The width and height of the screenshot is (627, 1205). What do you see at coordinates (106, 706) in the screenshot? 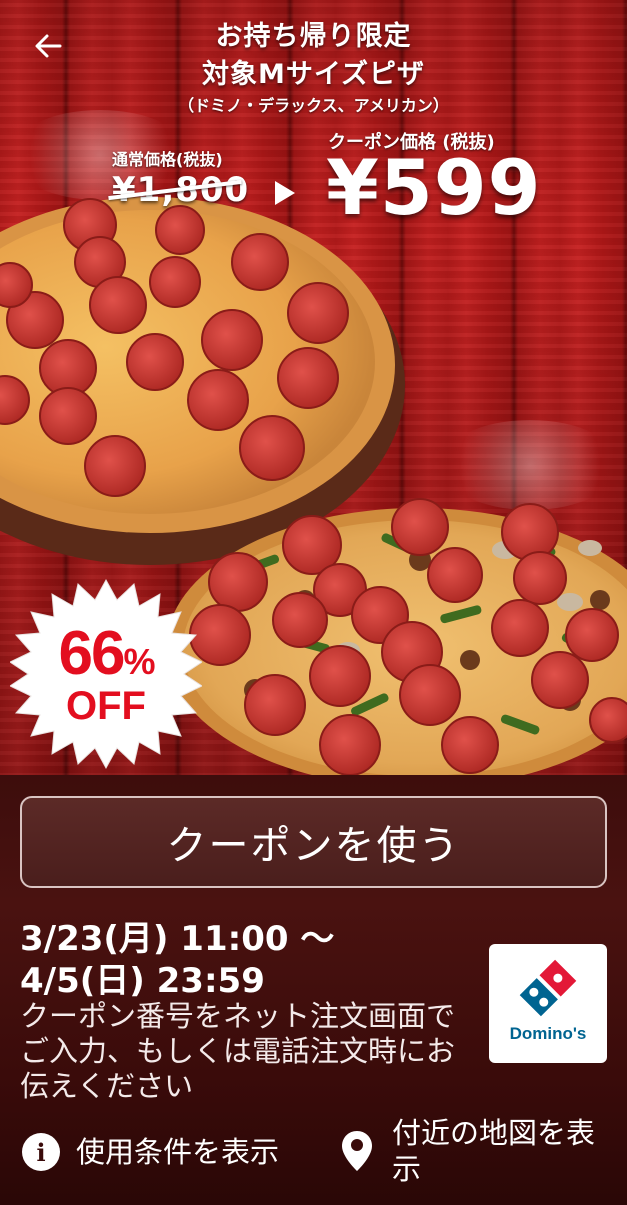
I see `discount-off-label: OFF` at bounding box center [106, 706].